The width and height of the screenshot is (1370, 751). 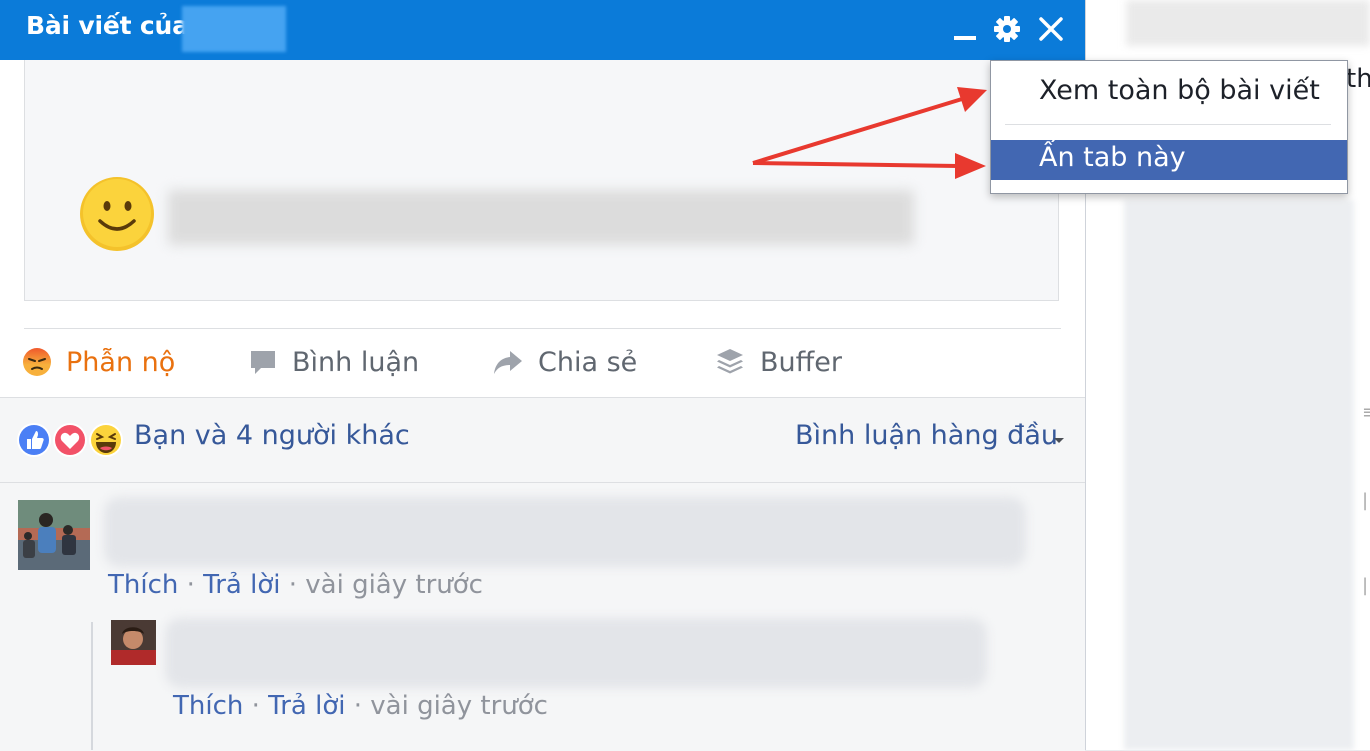 I want to click on minimize-icon, so click(x=965, y=29).